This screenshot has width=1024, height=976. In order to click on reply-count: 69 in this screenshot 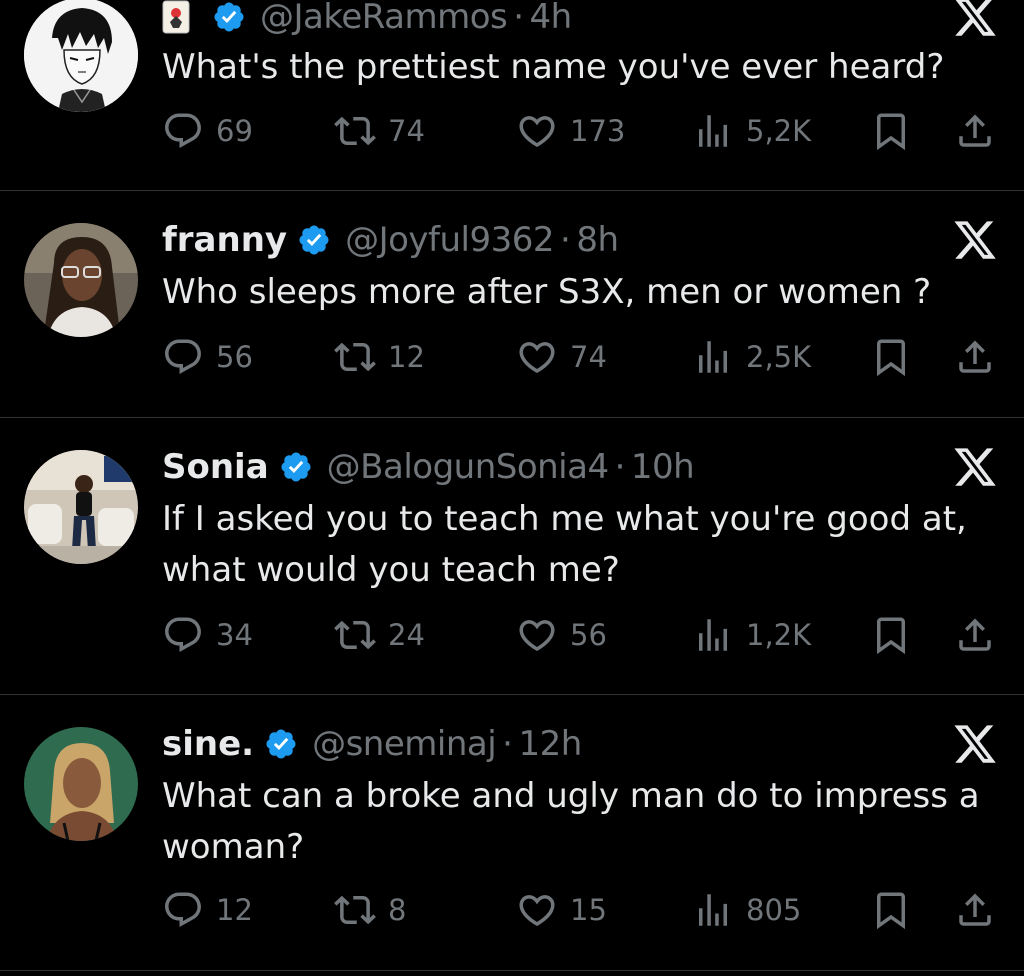, I will do `click(234, 131)`.